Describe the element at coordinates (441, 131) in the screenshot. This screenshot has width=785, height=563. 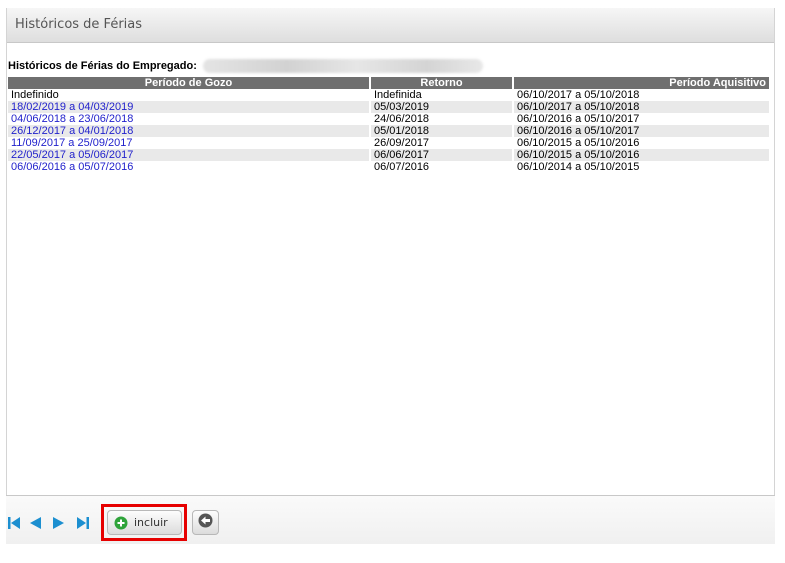
I see `cell-retorno: 05/01/2018` at that location.